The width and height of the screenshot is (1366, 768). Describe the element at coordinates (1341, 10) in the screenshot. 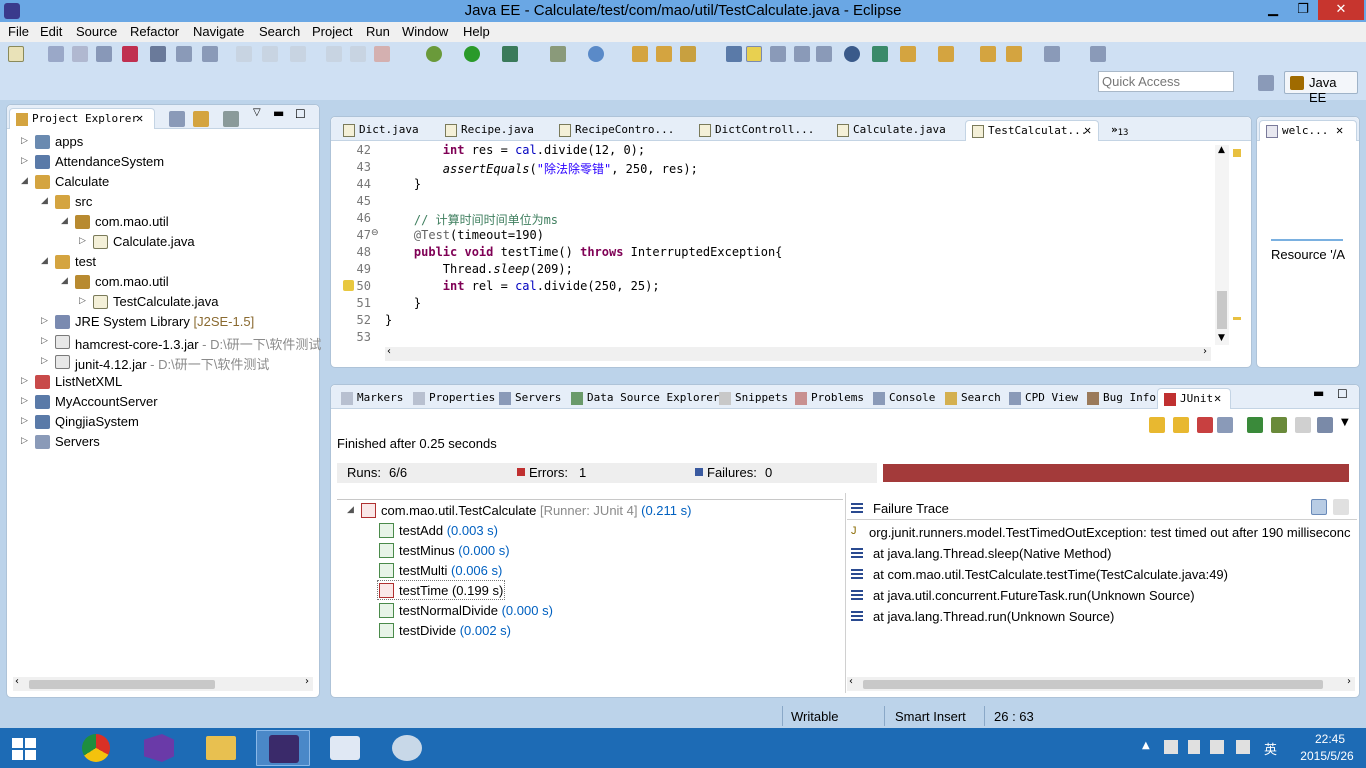

I see `close-button: ✕` at that location.